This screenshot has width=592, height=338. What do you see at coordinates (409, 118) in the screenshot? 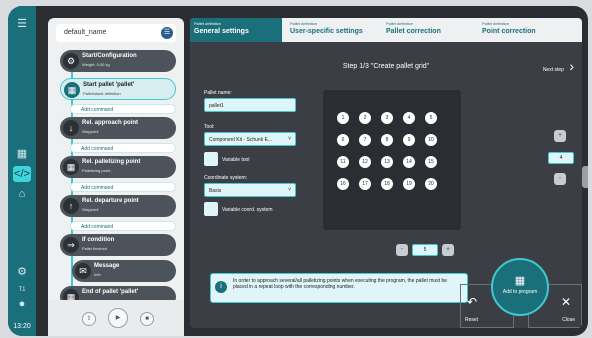
I see `grid-point: 4` at bounding box center [409, 118].